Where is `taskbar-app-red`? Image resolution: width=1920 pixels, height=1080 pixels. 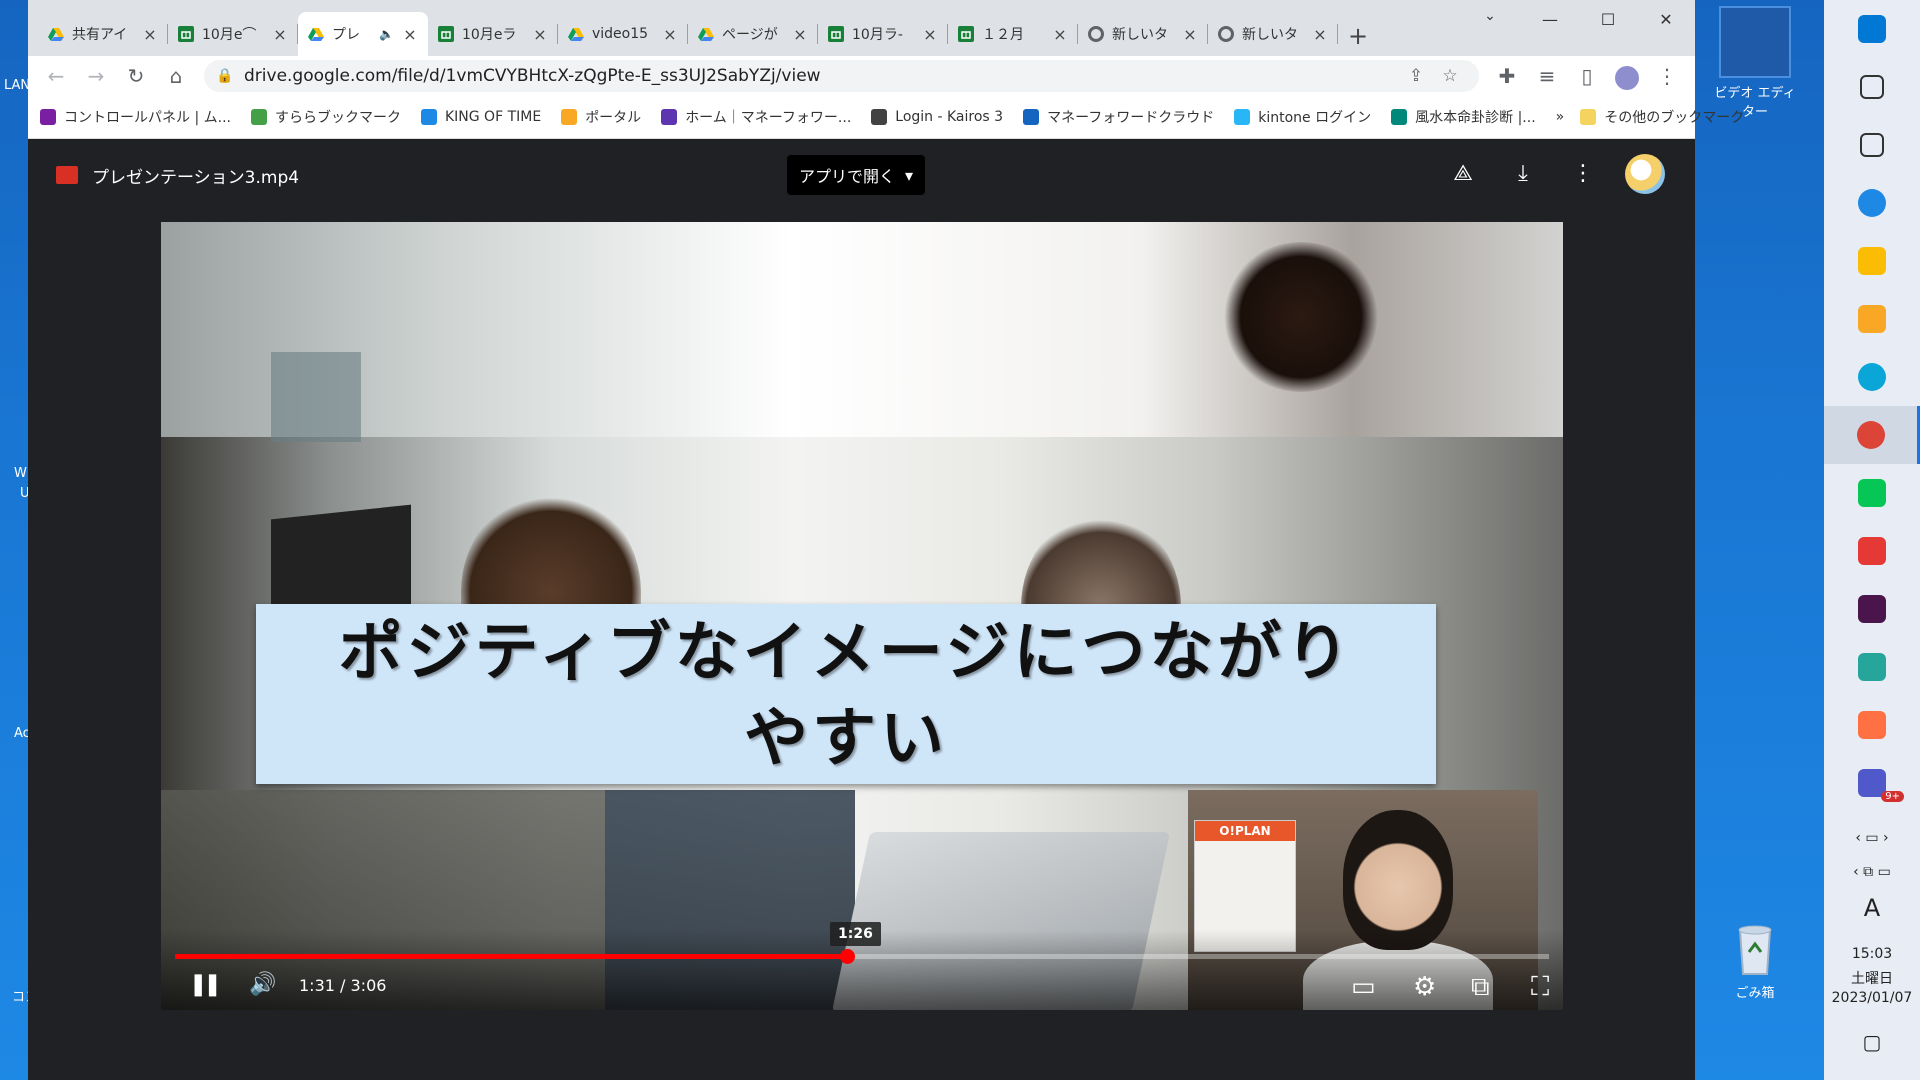 taskbar-app-red is located at coordinates (1872, 551).